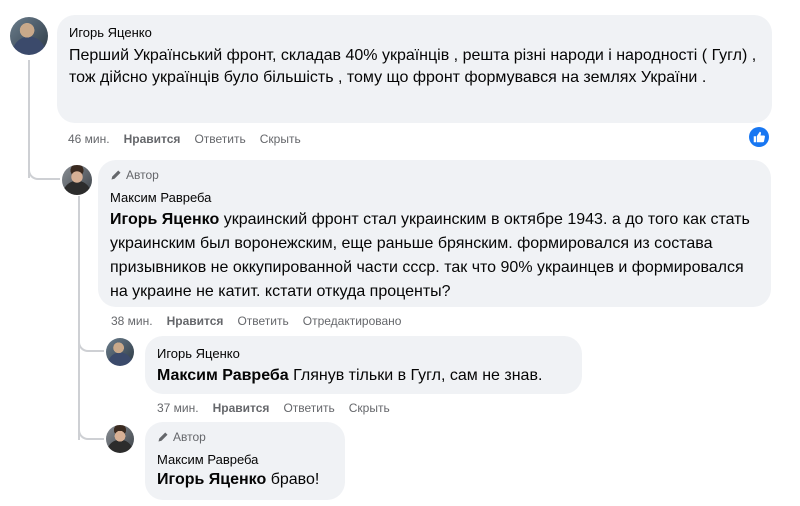  What do you see at coordinates (223, 375) in the screenshot?
I see `mention-link: Максим Равреба` at bounding box center [223, 375].